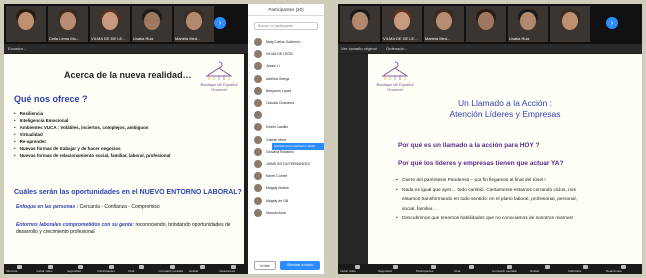 This screenshot has height=278, width=646. I want to click on slide-title-line2: Atención Líderes y Empresas, so click(505, 114).